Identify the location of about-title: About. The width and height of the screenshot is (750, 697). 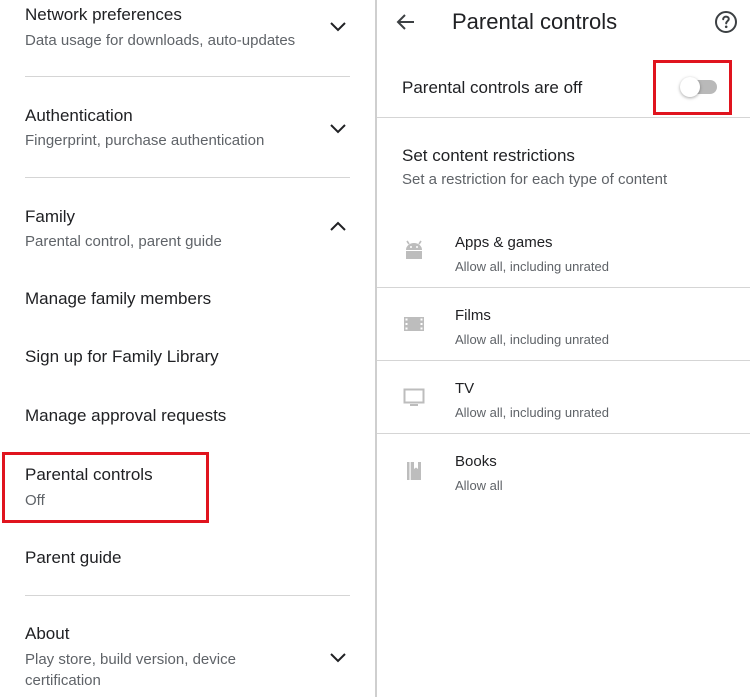
(47, 633).